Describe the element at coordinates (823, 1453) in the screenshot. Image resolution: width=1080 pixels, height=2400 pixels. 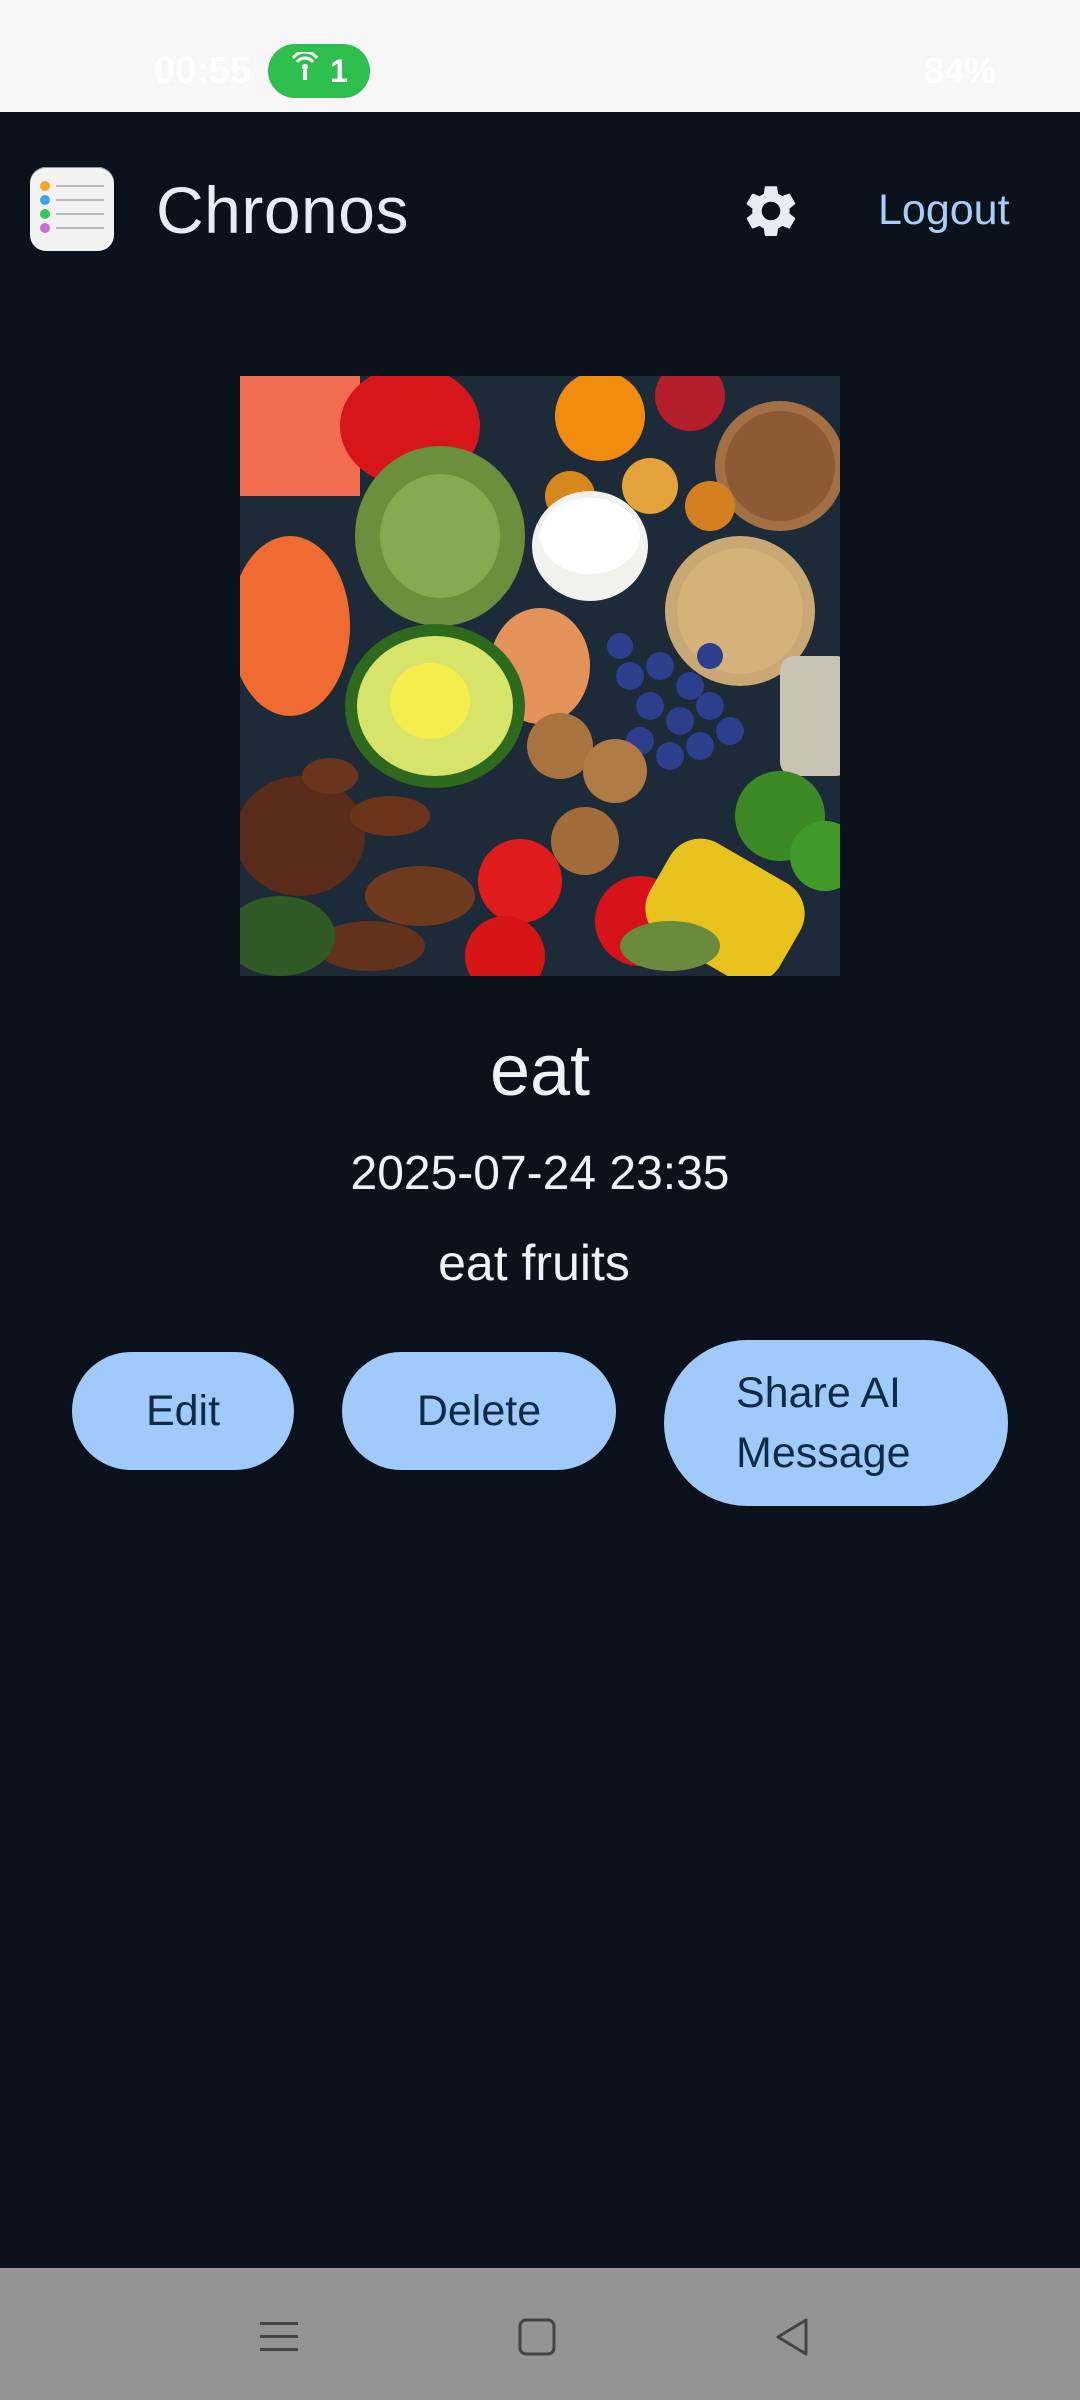
I see `share-label-line2: Message` at that location.